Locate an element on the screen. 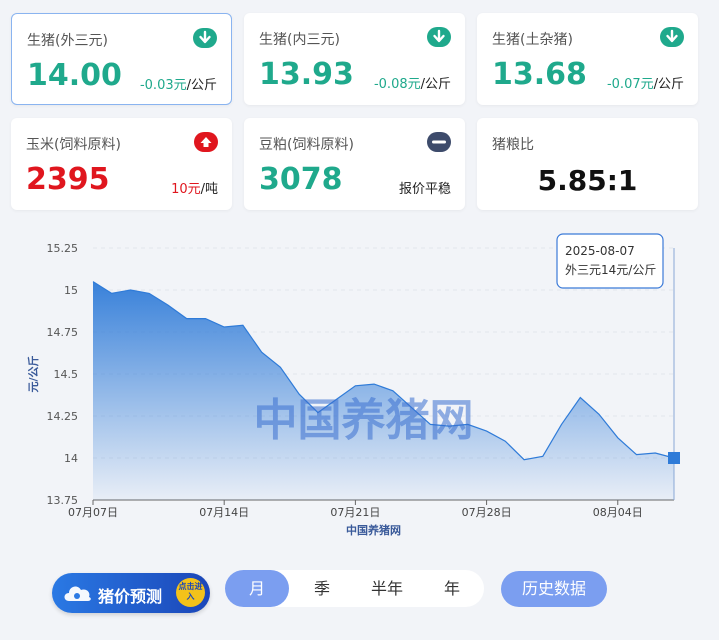 The height and width of the screenshot is (640, 719). cloud-icon is located at coordinates (77, 593).